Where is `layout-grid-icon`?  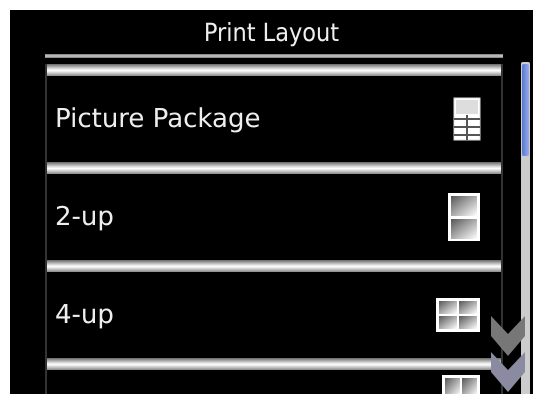
layout-grid-icon is located at coordinates (467, 119).